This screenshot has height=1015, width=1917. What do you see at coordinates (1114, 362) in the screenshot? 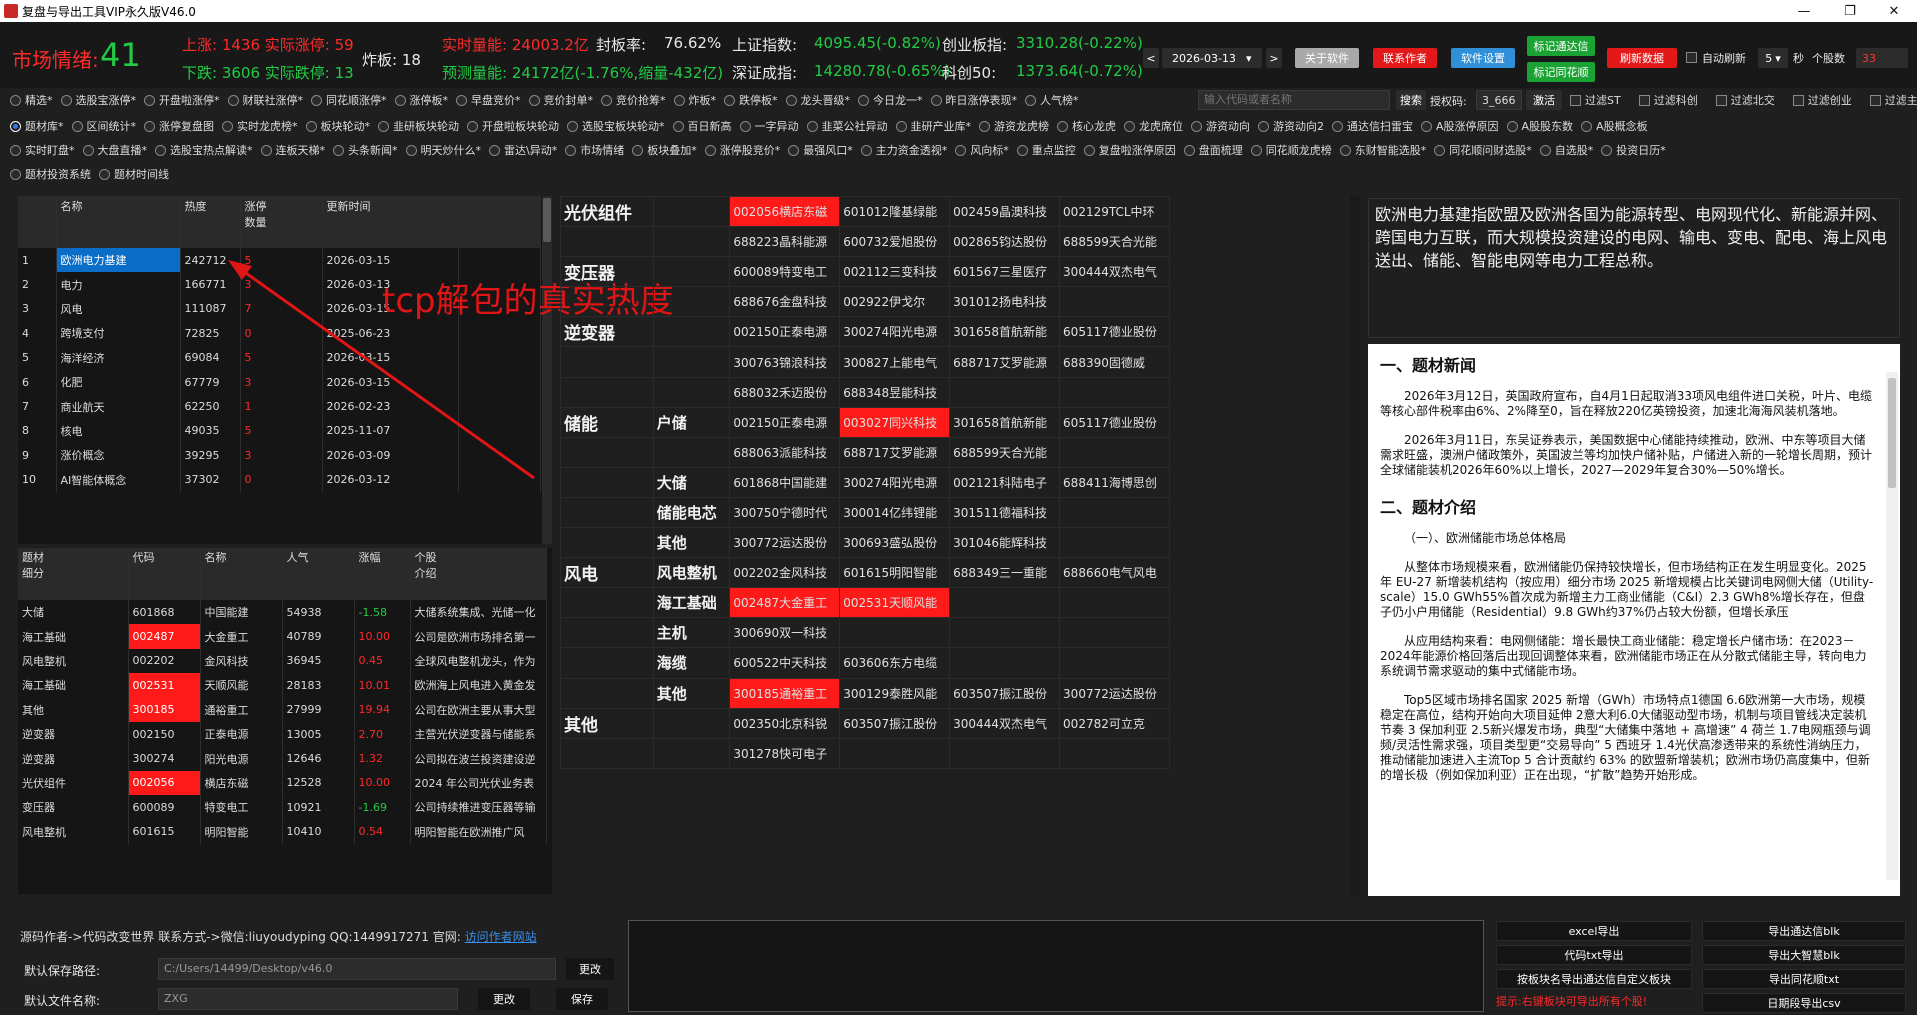
I see `grid-stock-cell: 688390固德威` at bounding box center [1114, 362].